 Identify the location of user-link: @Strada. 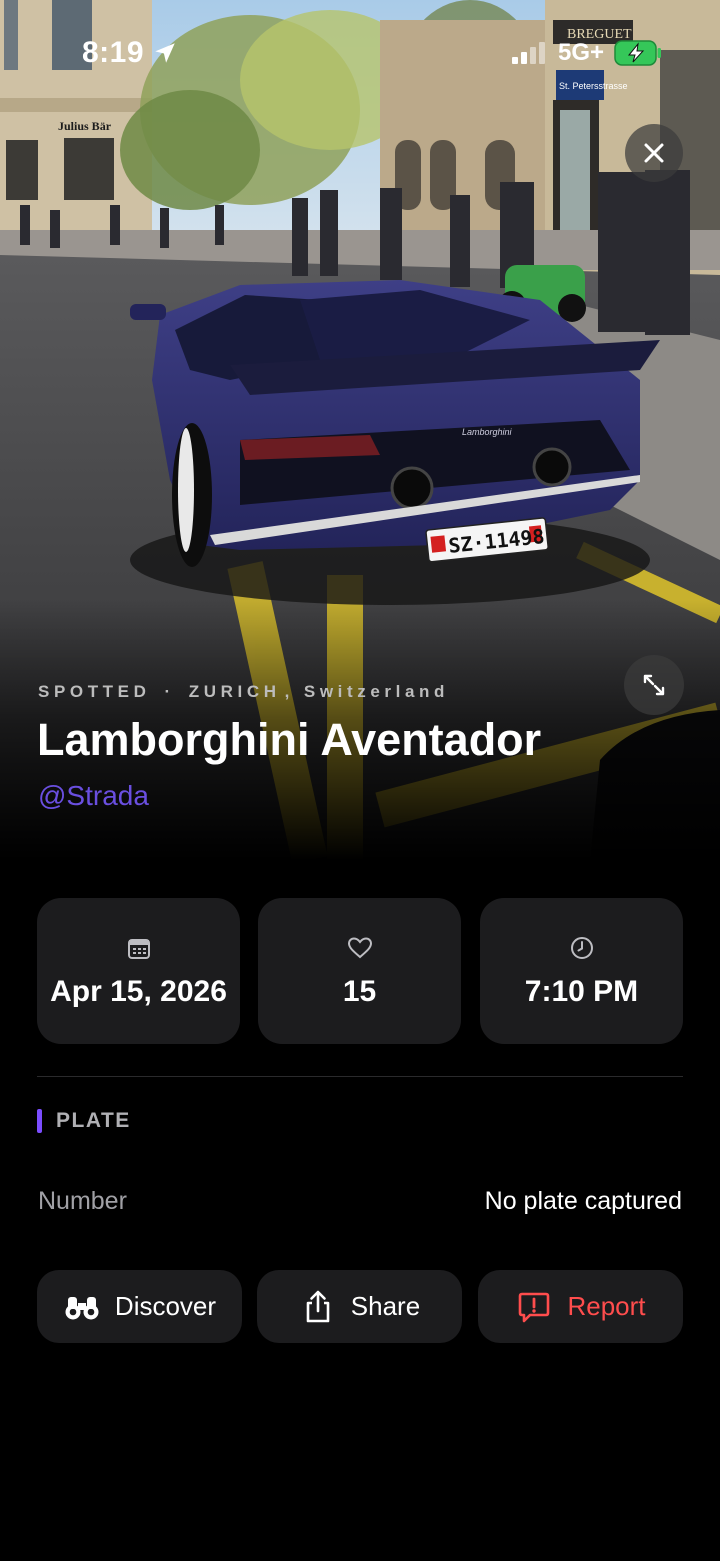
(93, 796).